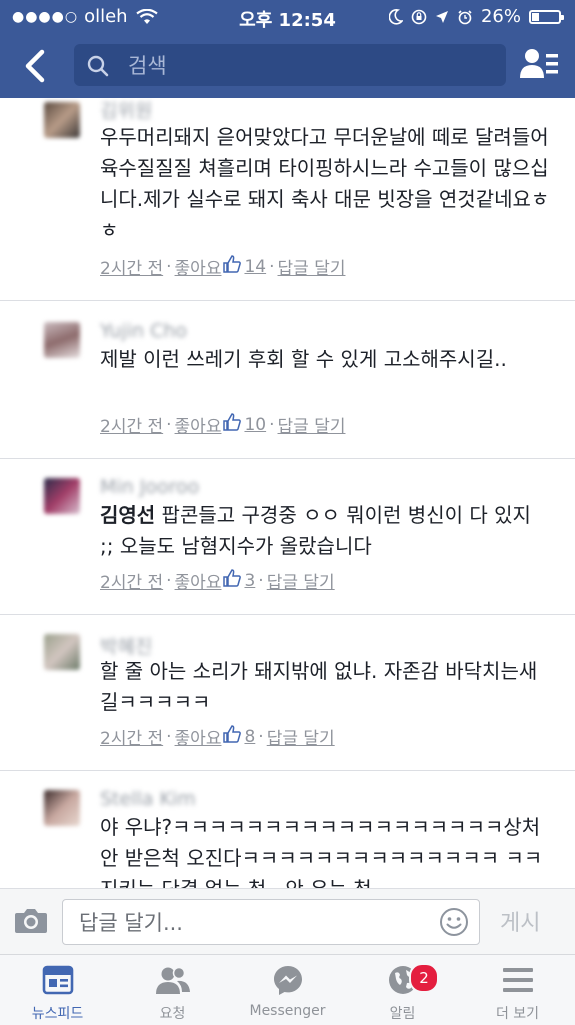 This screenshot has width=575, height=1025. I want to click on tagged-user: 김영선, so click(127, 515).